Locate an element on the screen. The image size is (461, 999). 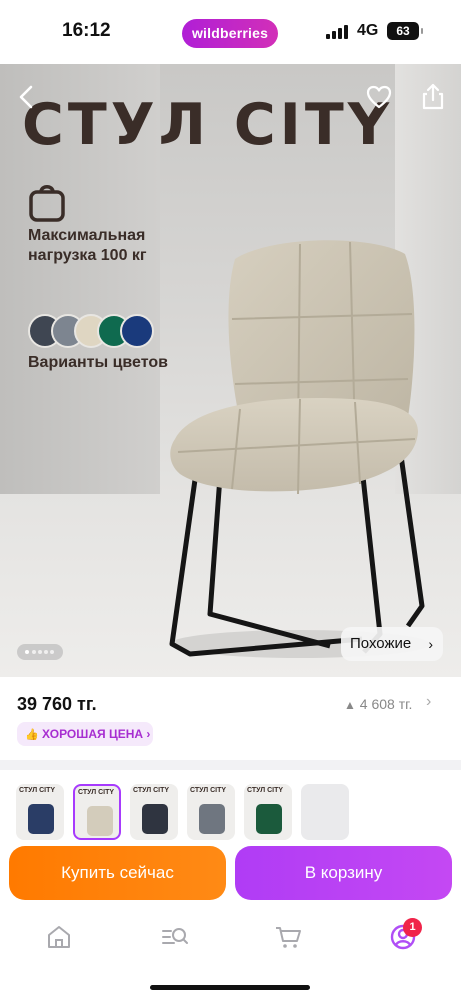
profile-badge: 1 is located at coordinates (412, 927).